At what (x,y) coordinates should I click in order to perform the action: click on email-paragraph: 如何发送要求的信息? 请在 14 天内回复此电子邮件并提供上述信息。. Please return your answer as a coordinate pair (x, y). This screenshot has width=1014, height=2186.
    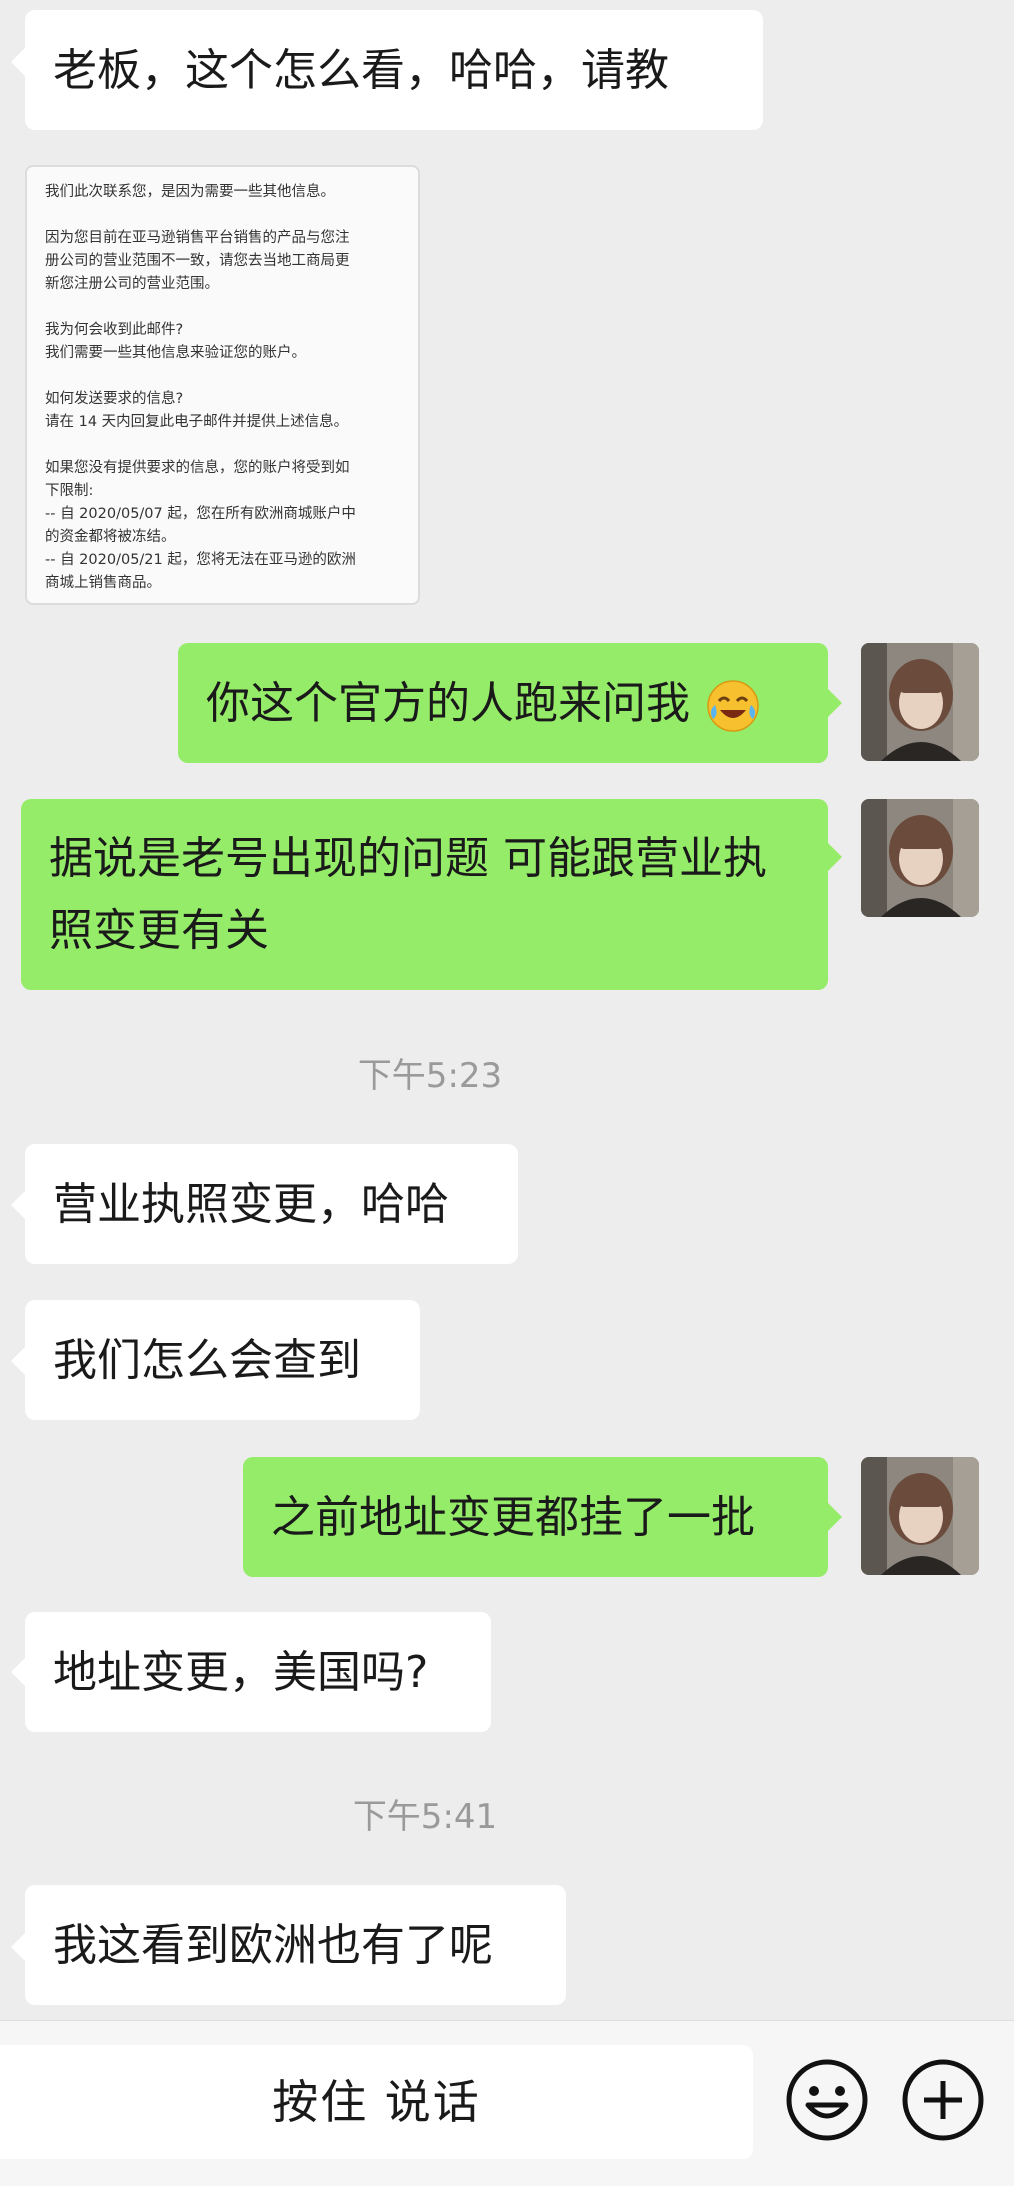
    Looking at the image, I should click on (197, 410).